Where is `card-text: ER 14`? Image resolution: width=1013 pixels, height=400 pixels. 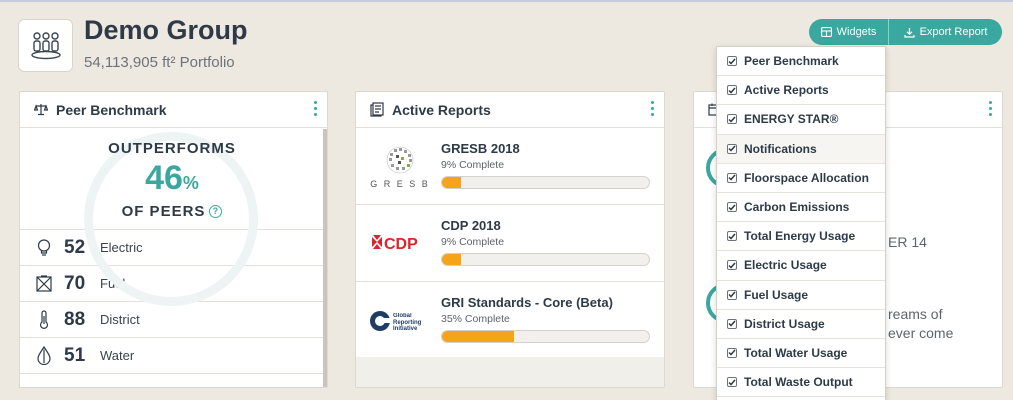 card-text: ER 14 is located at coordinates (907, 242).